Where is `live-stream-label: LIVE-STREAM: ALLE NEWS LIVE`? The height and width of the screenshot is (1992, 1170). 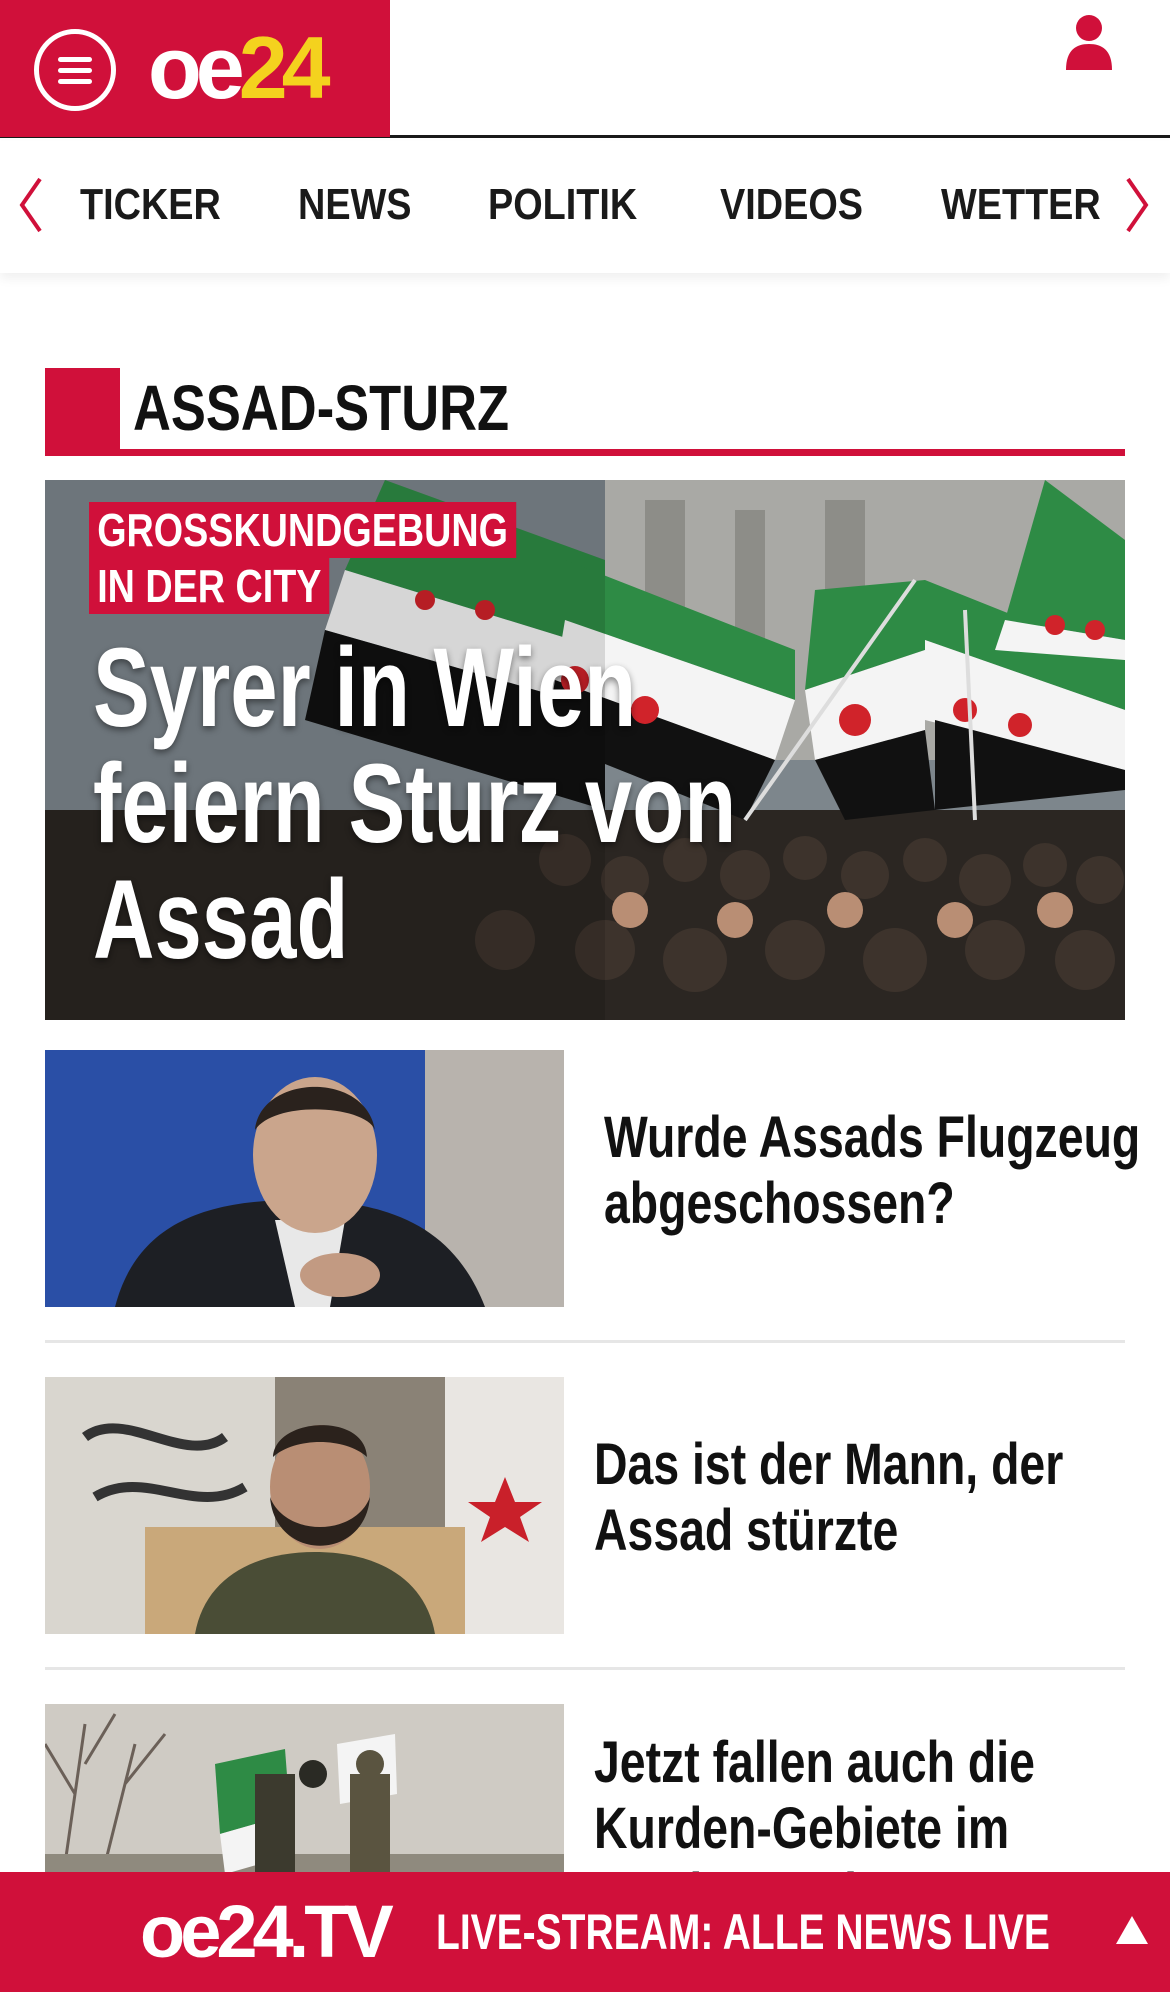 live-stream-label: LIVE-STREAM: ALLE NEWS LIVE is located at coordinates (743, 1932).